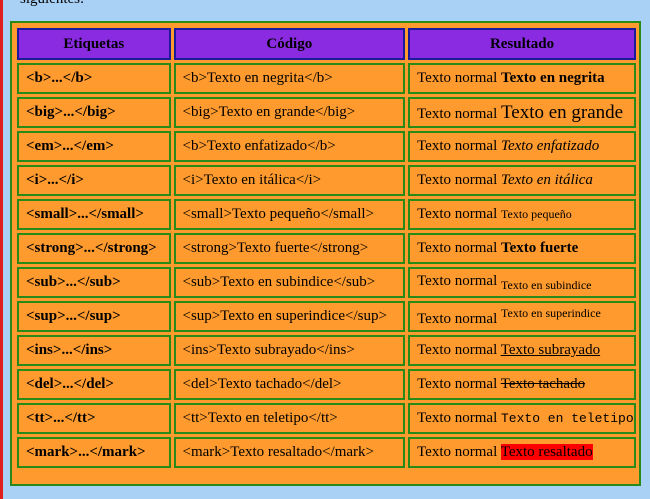  What do you see at coordinates (551, 312) in the screenshot?
I see `styled-result-text: Texto en superindice` at bounding box center [551, 312].